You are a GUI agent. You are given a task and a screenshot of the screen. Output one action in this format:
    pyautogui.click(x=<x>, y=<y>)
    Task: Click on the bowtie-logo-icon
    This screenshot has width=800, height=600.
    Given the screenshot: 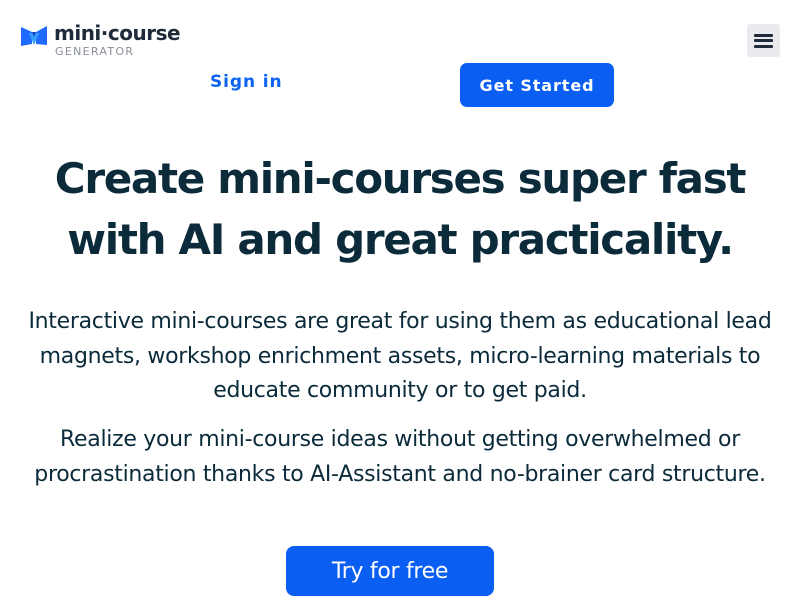 What is the action you would take?
    pyautogui.click(x=34, y=36)
    